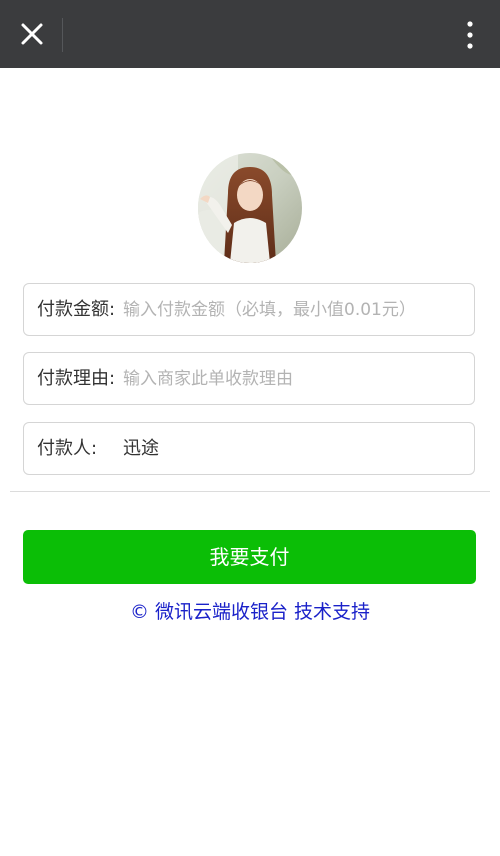 The height and width of the screenshot is (856, 500). Describe the element at coordinates (249, 557) in the screenshot. I see `pay-button: 我要支付` at that location.